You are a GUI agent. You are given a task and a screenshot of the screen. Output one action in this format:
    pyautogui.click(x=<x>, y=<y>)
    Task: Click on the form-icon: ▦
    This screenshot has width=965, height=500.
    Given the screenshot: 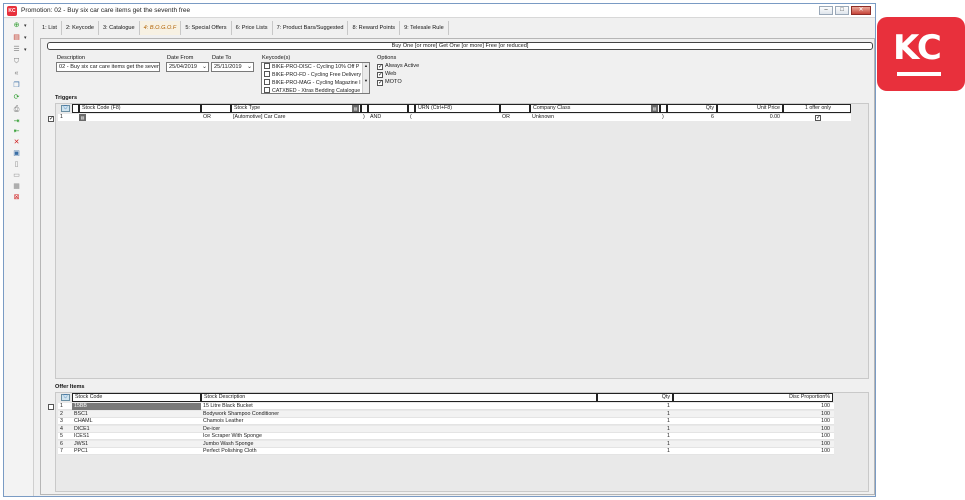 What is the action you would take?
    pyautogui.click(x=16, y=187)
    